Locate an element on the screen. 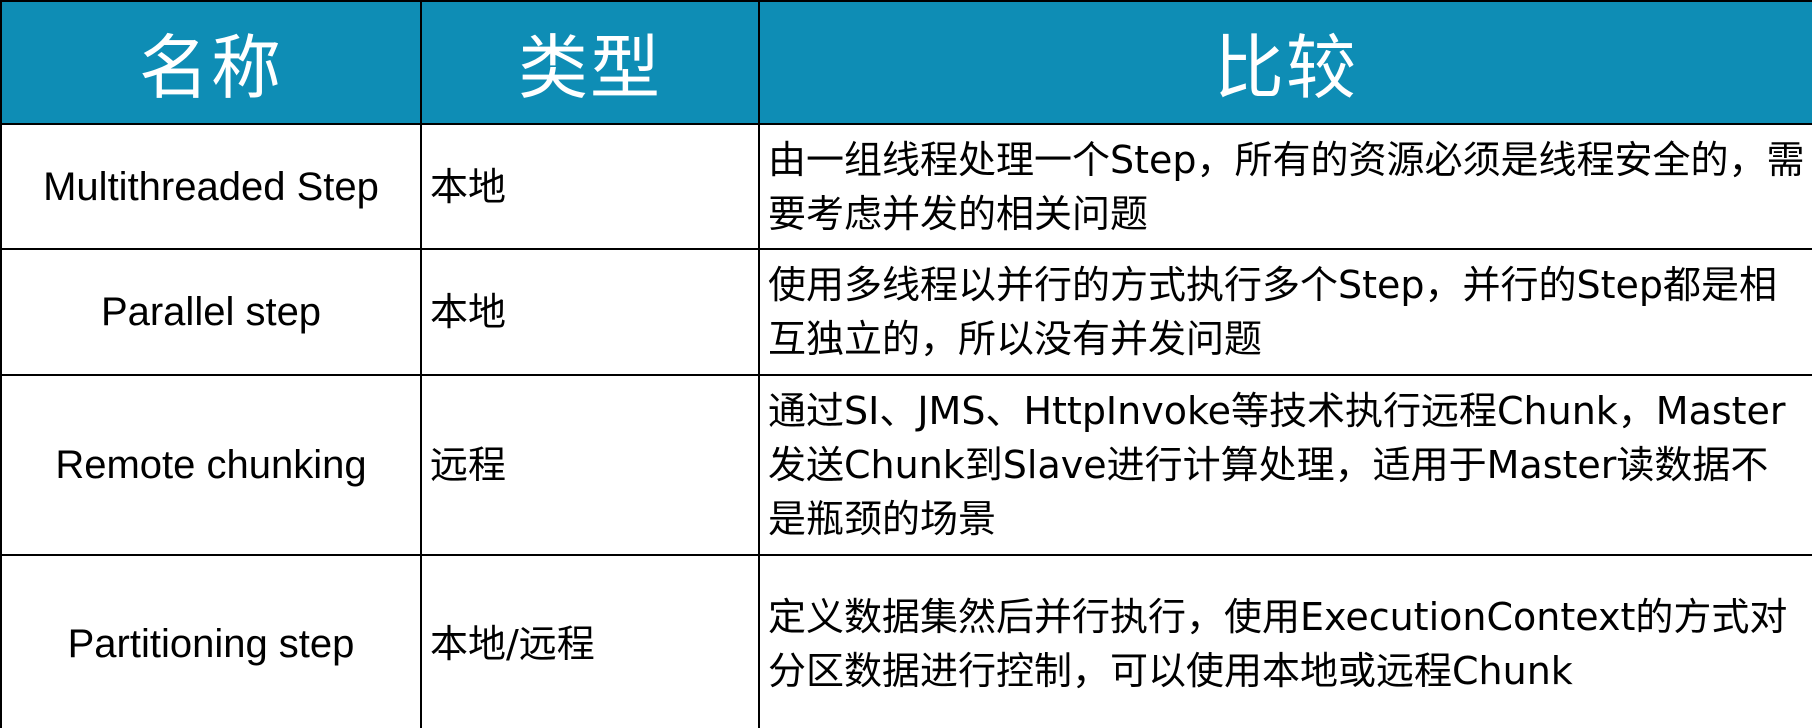 Image resolution: width=1812 pixels, height=728 pixels. row-compare-cell: 由一组线程处理一个Step，所有的资源必须是线程安全的，需要考虑并发的相关问题 is located at coordinates (1285, 186).